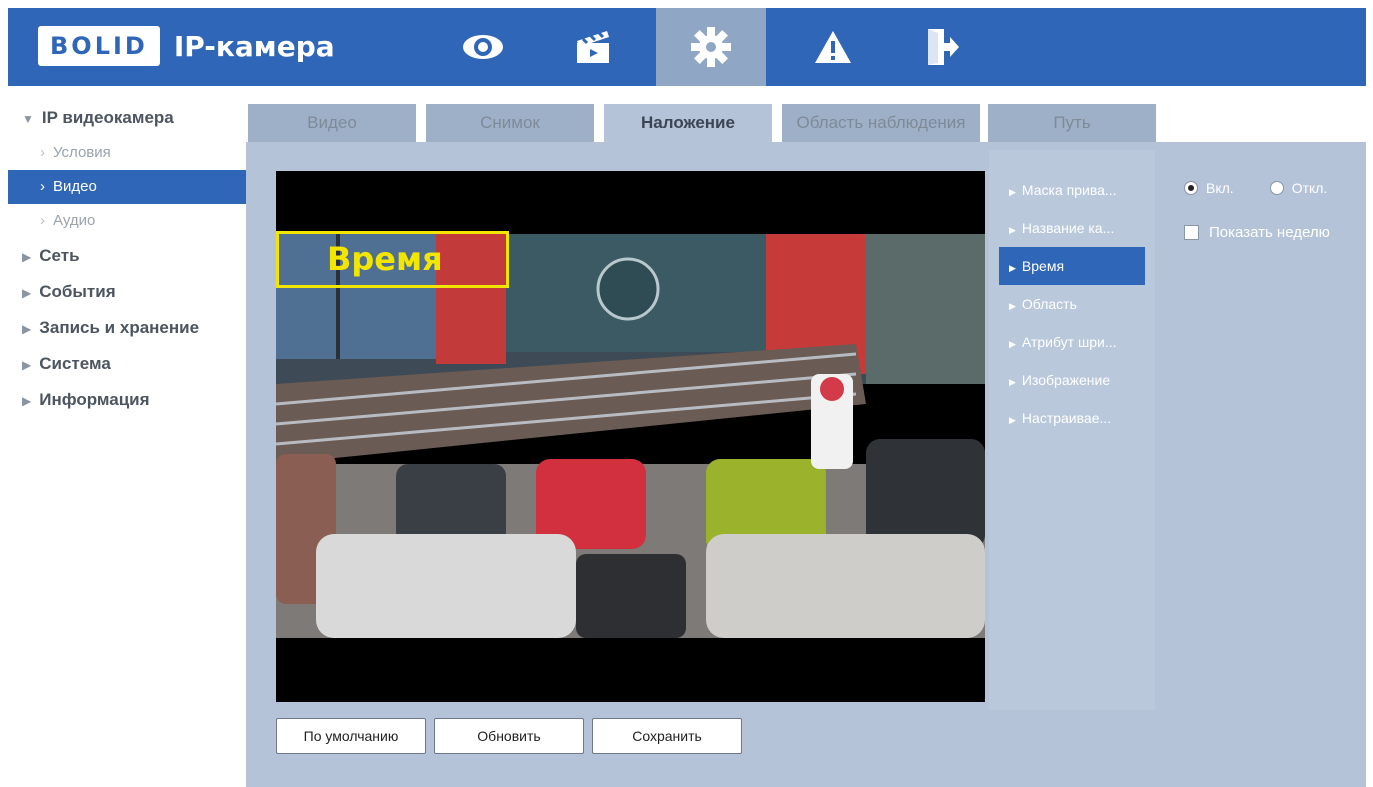 The height and width of the screenshot is (787, 1373). Describe the element at coordinates (1276, 188) in the screenshot. I see `radio-off` at that location.